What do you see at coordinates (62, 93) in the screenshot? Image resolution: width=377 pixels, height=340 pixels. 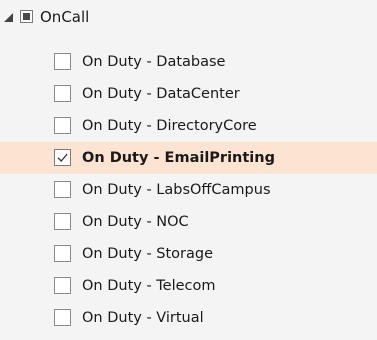 I see `checkbox-datacenter` at bounding box center [62, 93].